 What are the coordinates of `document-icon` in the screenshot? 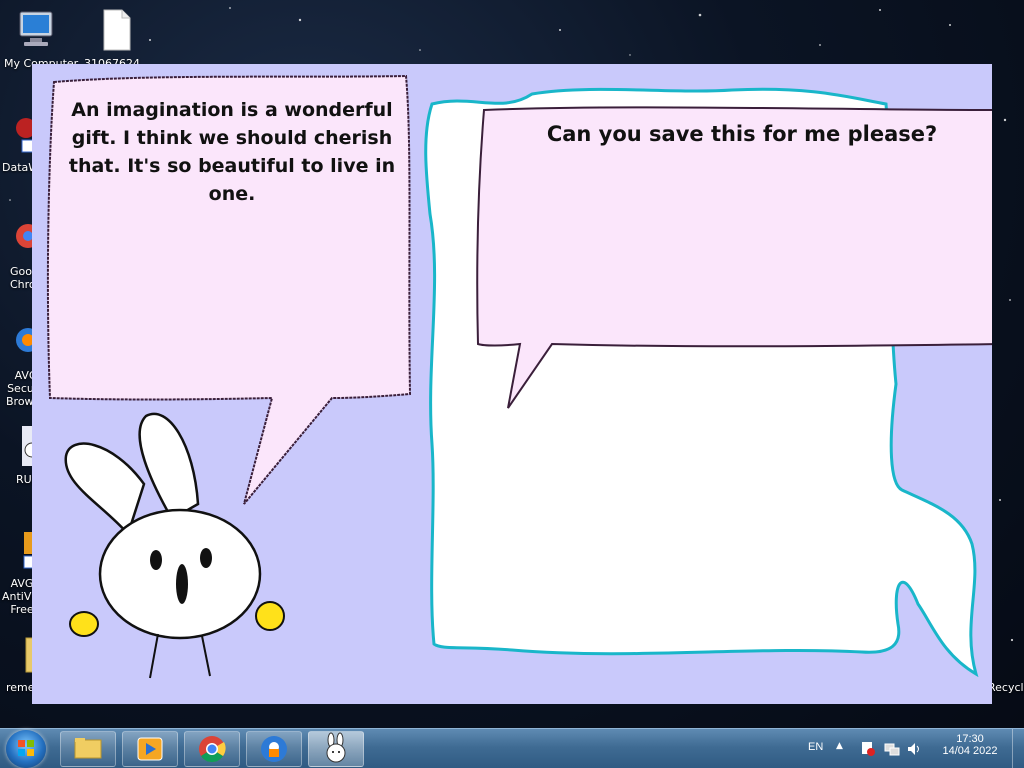 It's located at (117, 30).